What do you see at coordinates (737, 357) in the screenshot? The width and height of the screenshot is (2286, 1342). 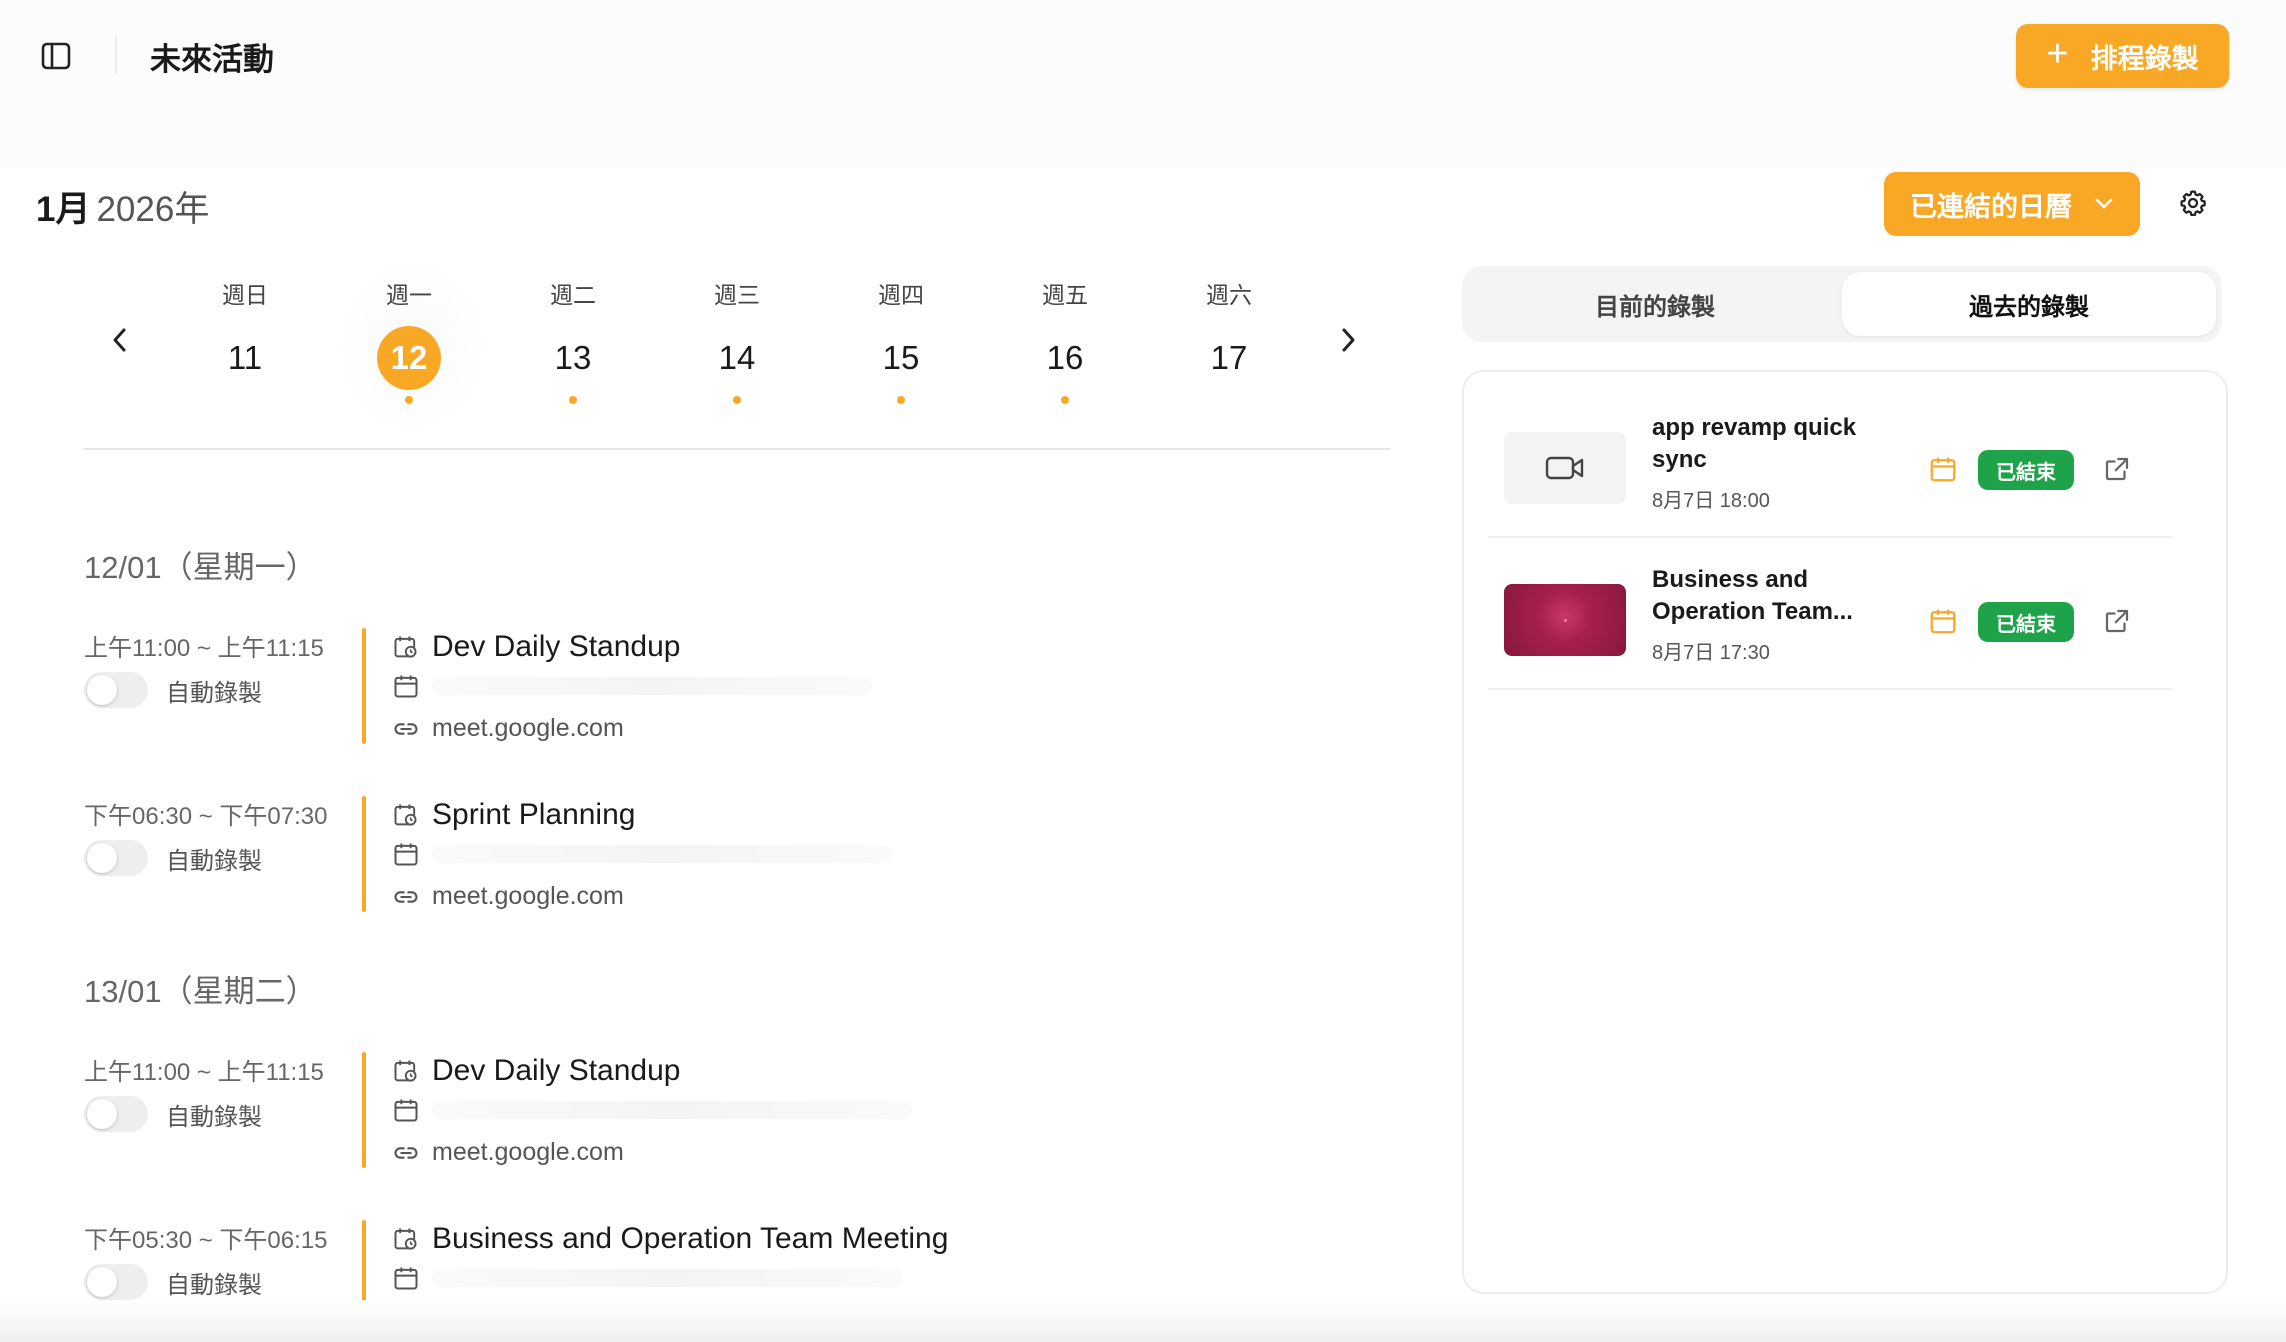 I see `day-number: 14` at bounding box center [737, 357].